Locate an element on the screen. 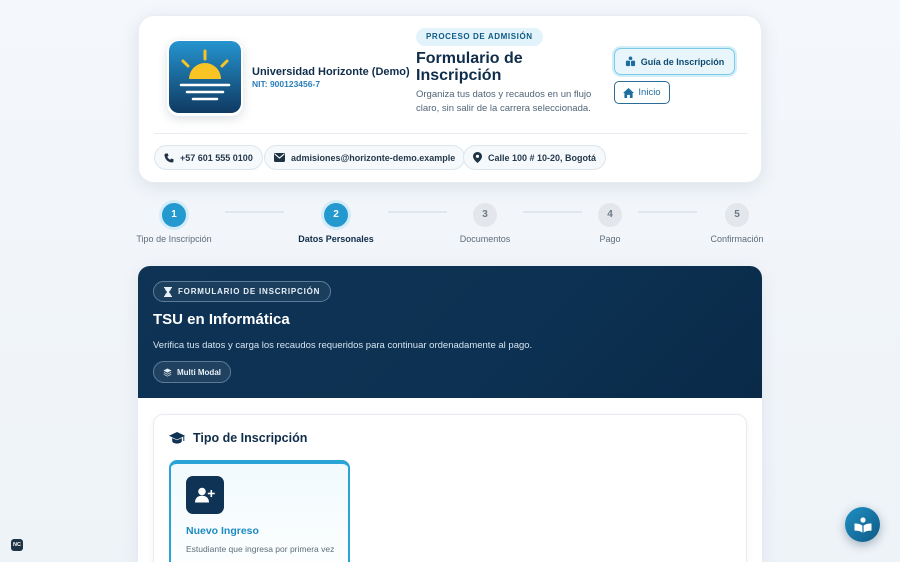 The height and width of the screenshot is (562, 900). registration-guide-button: Guía de Inscripción is located at coordinates (674, 61).